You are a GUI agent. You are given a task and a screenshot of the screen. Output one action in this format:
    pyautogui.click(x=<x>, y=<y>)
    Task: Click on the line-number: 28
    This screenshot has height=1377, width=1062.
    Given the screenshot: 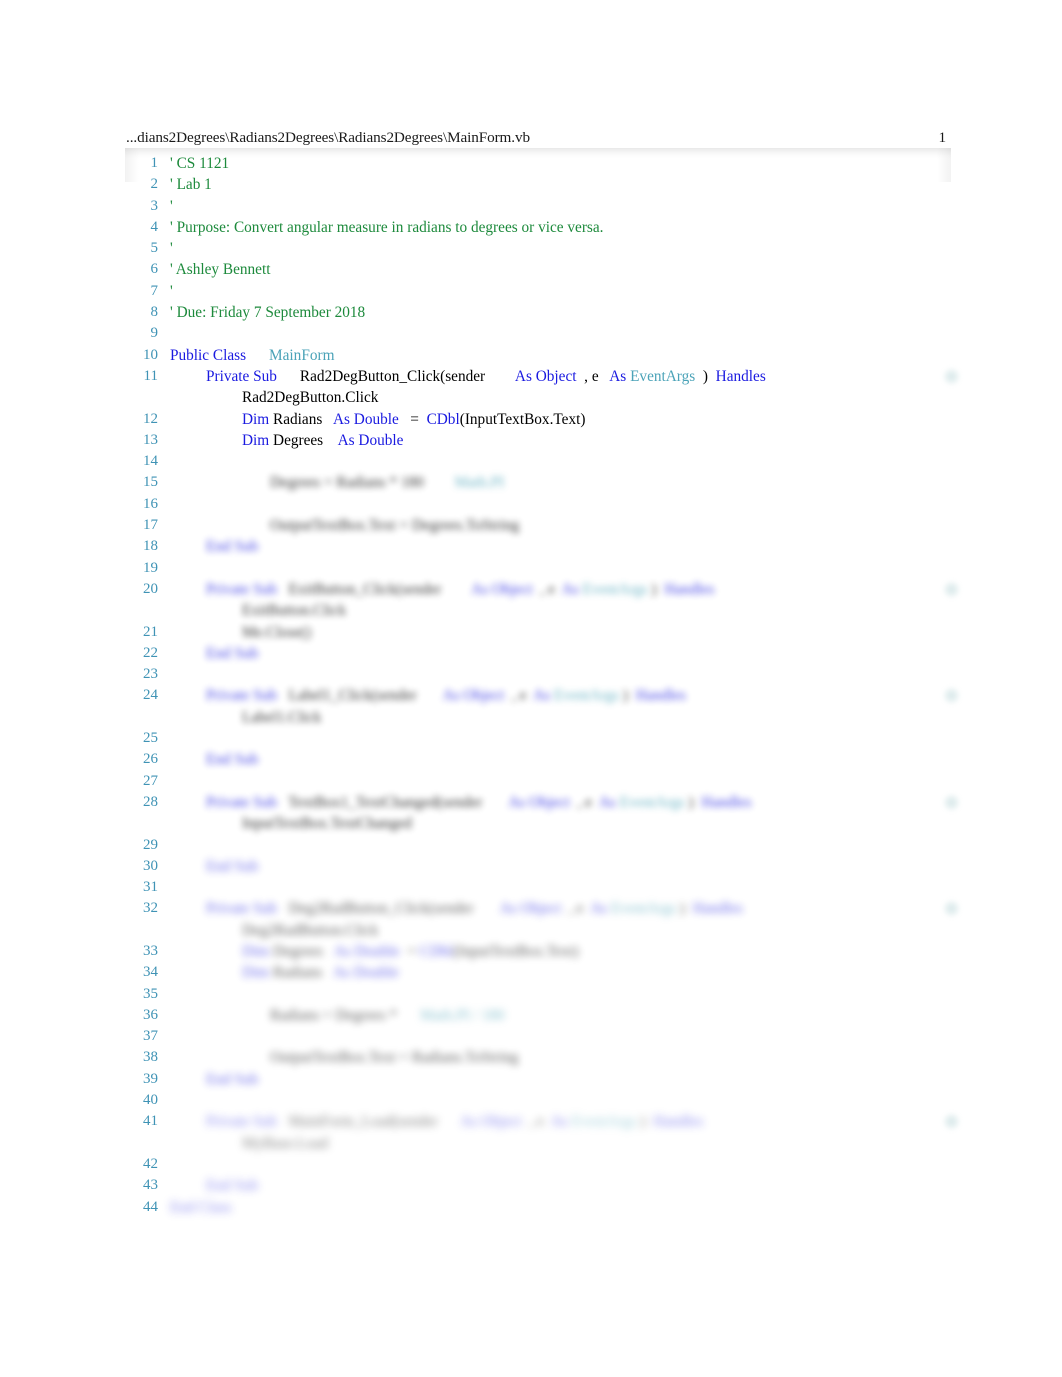 What is the action you would take?
    pyautogui.click(x=150, y=801)
    